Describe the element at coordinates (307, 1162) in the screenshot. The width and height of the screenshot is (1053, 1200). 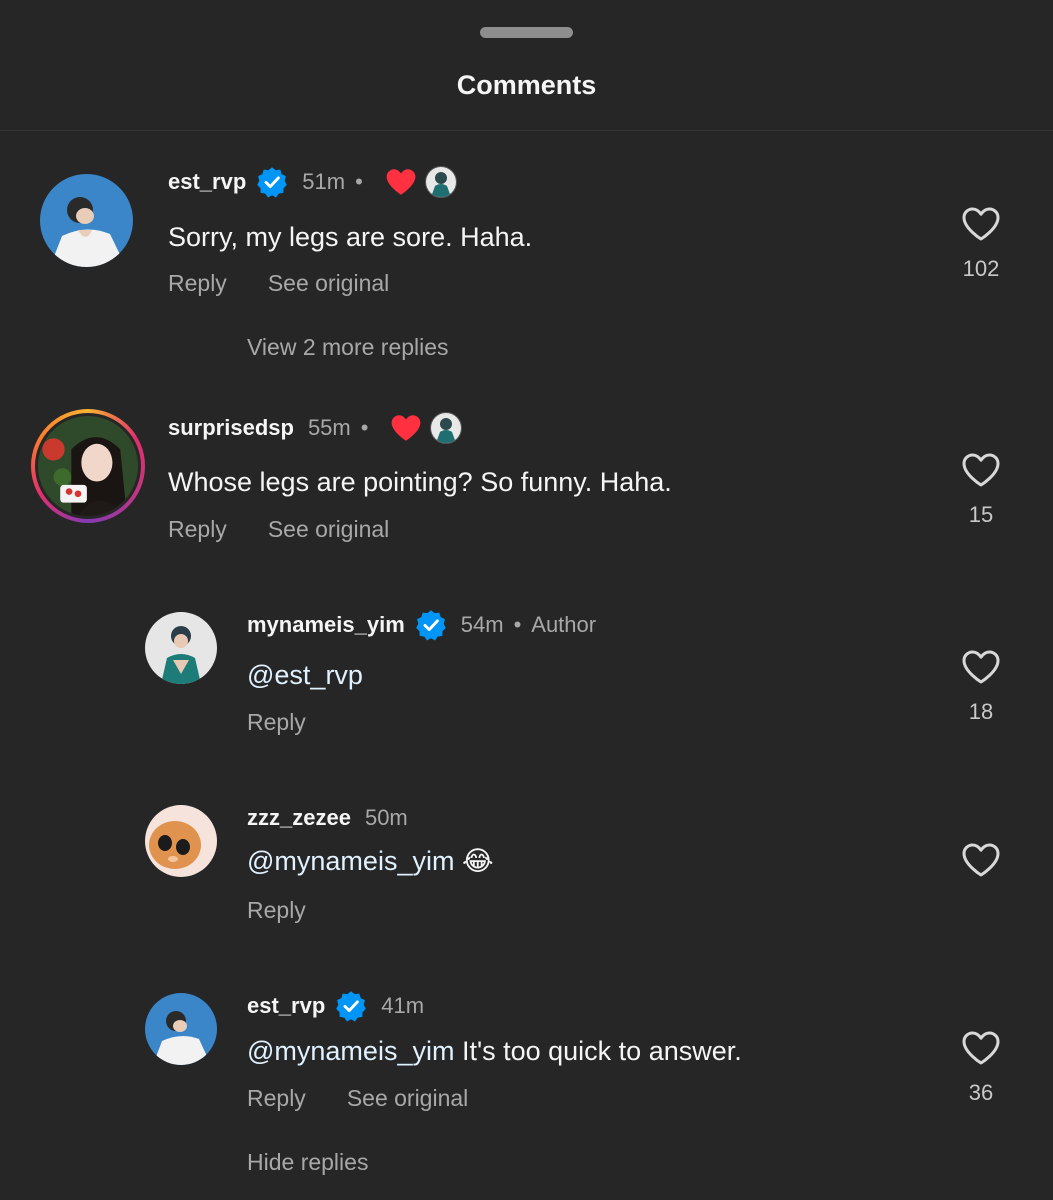
I see `hide-replies-button: Hide replies` at that location.